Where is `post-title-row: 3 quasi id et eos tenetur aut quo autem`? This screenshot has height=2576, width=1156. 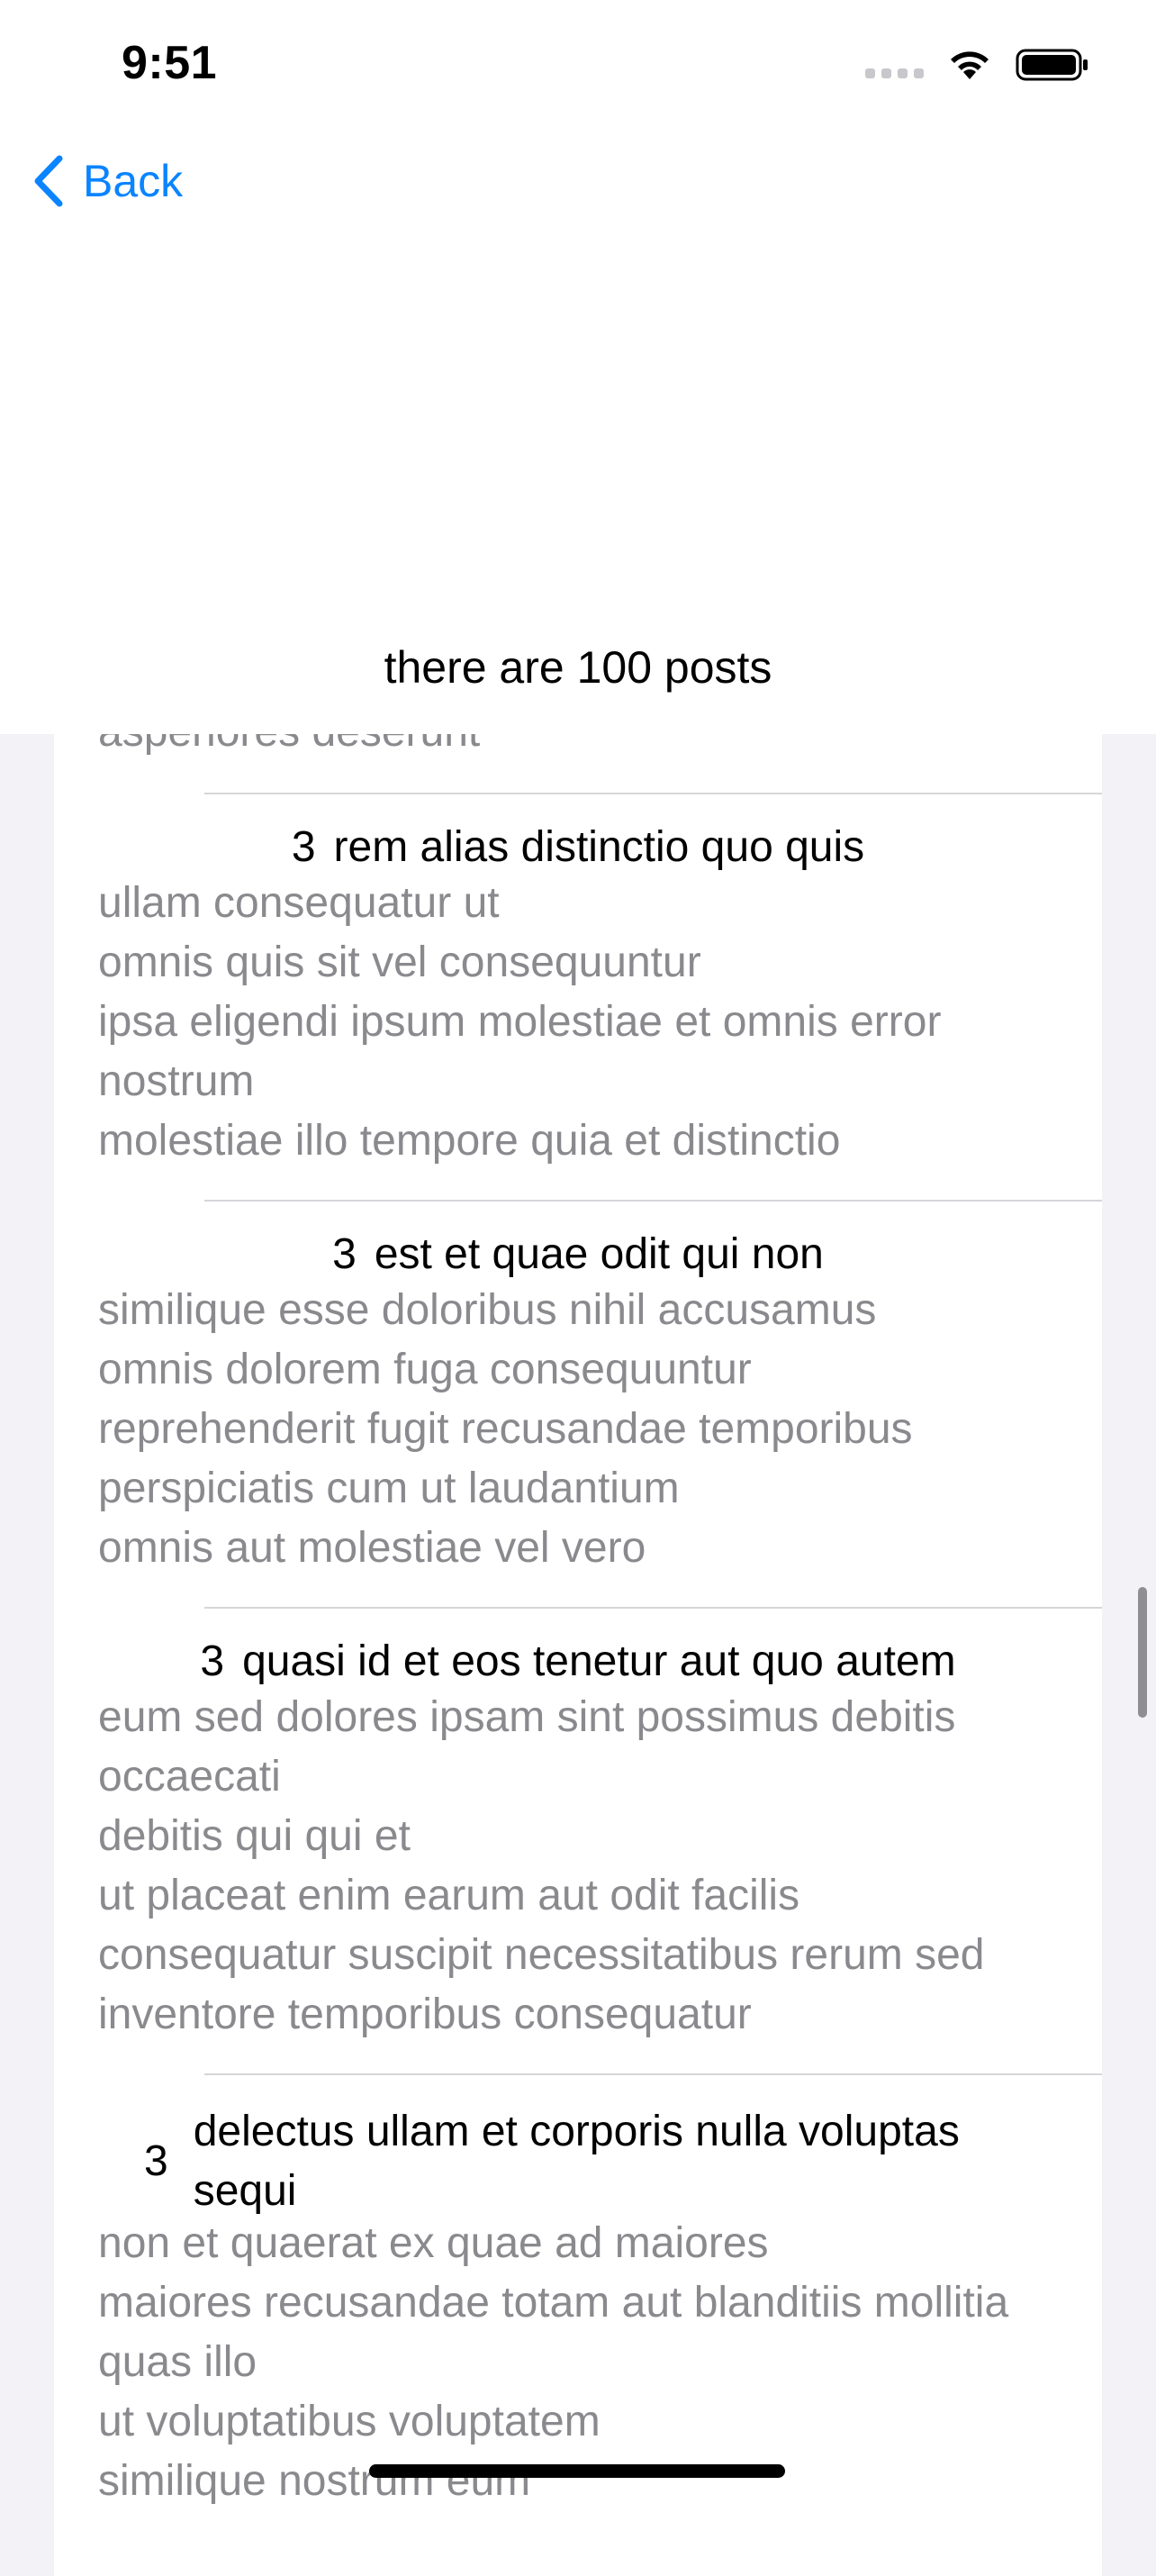
post-title-row: 3 quasi id et eos tenetur aut quo autem is located at coordinates (578, 1662).